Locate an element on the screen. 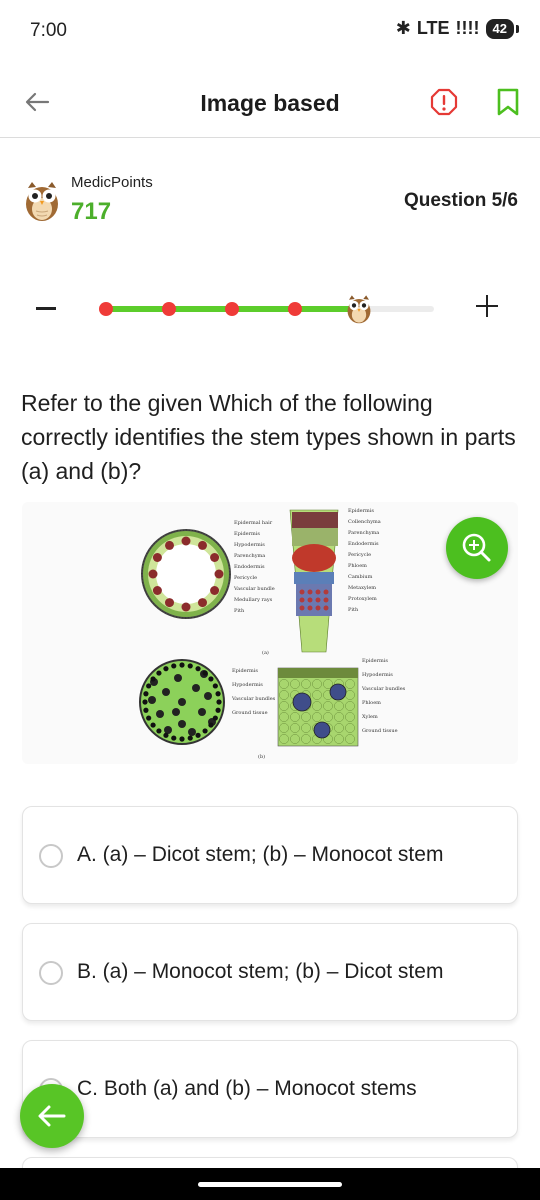  home-indicator is located at coordinates (270, 1184).